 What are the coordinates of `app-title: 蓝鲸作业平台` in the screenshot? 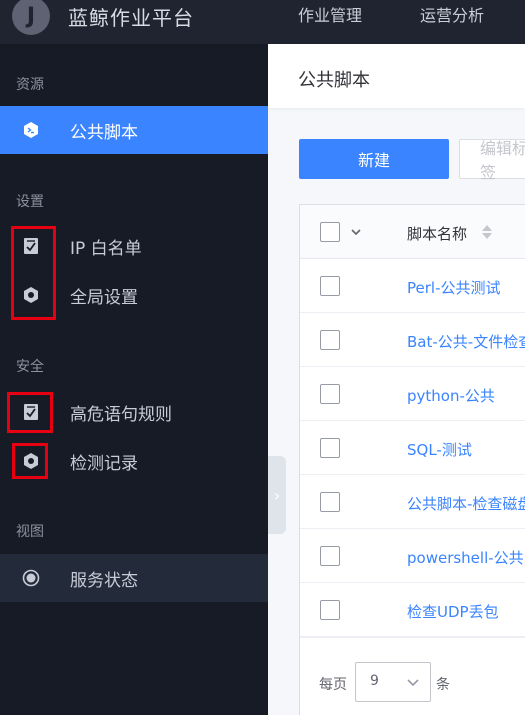 It's located at (131, 16).